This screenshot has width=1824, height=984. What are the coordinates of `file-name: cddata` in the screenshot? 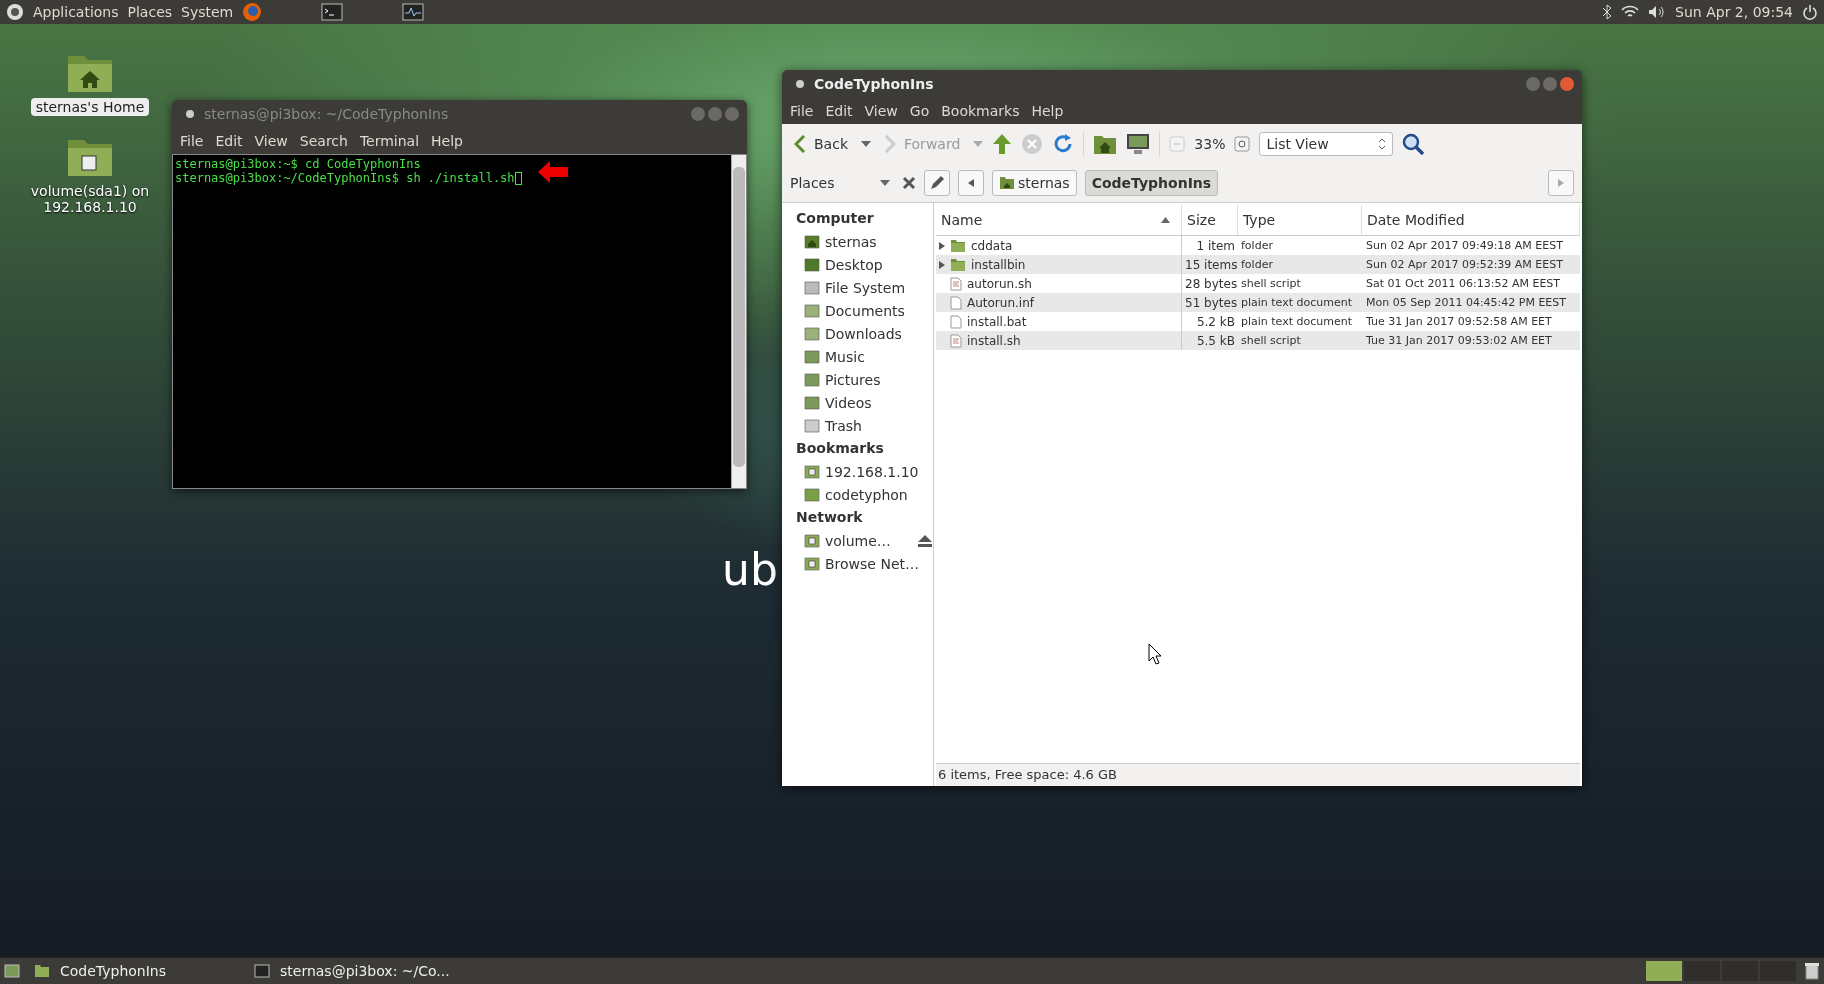 It's located at (992, 245).